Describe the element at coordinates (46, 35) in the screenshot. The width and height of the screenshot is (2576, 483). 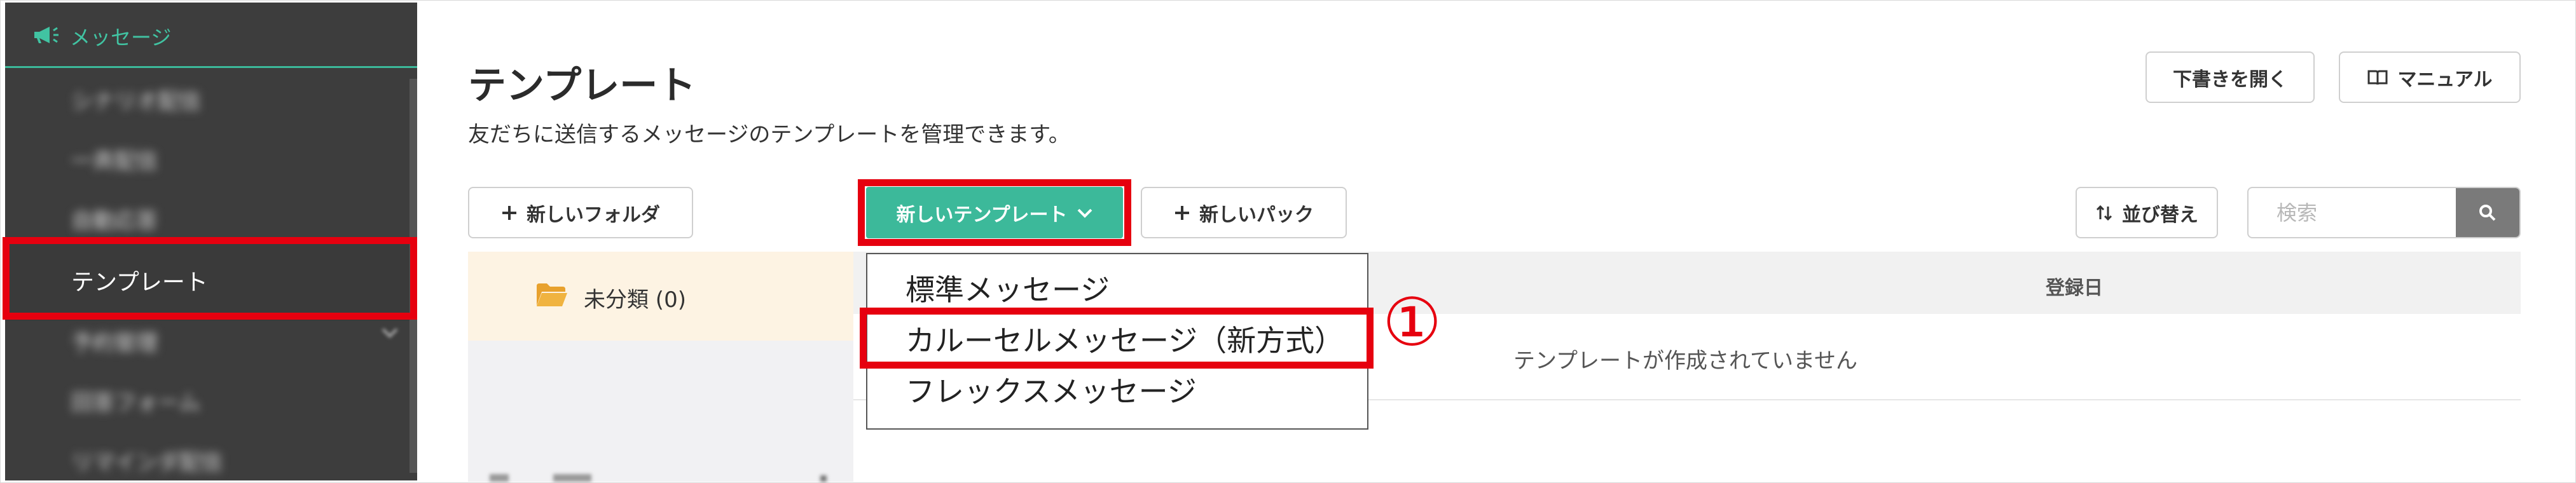
I see `megaphone-icon` at that location.